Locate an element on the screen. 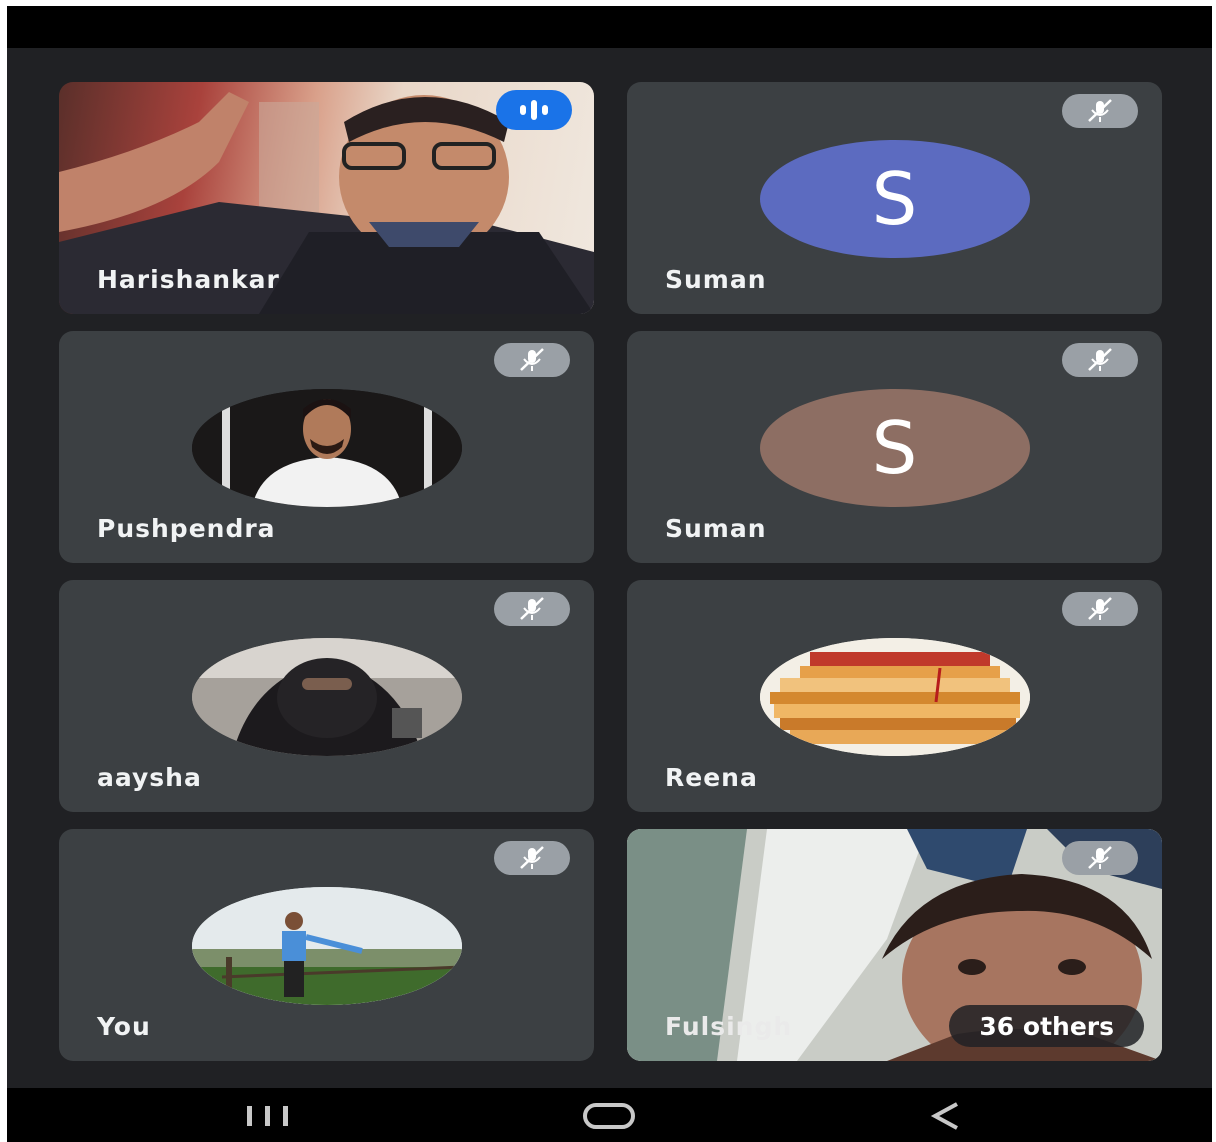 Image resolution: width=1216 pixels, height=1142 pixels. participant-tile-you: You is located at coordinates (326, 945).